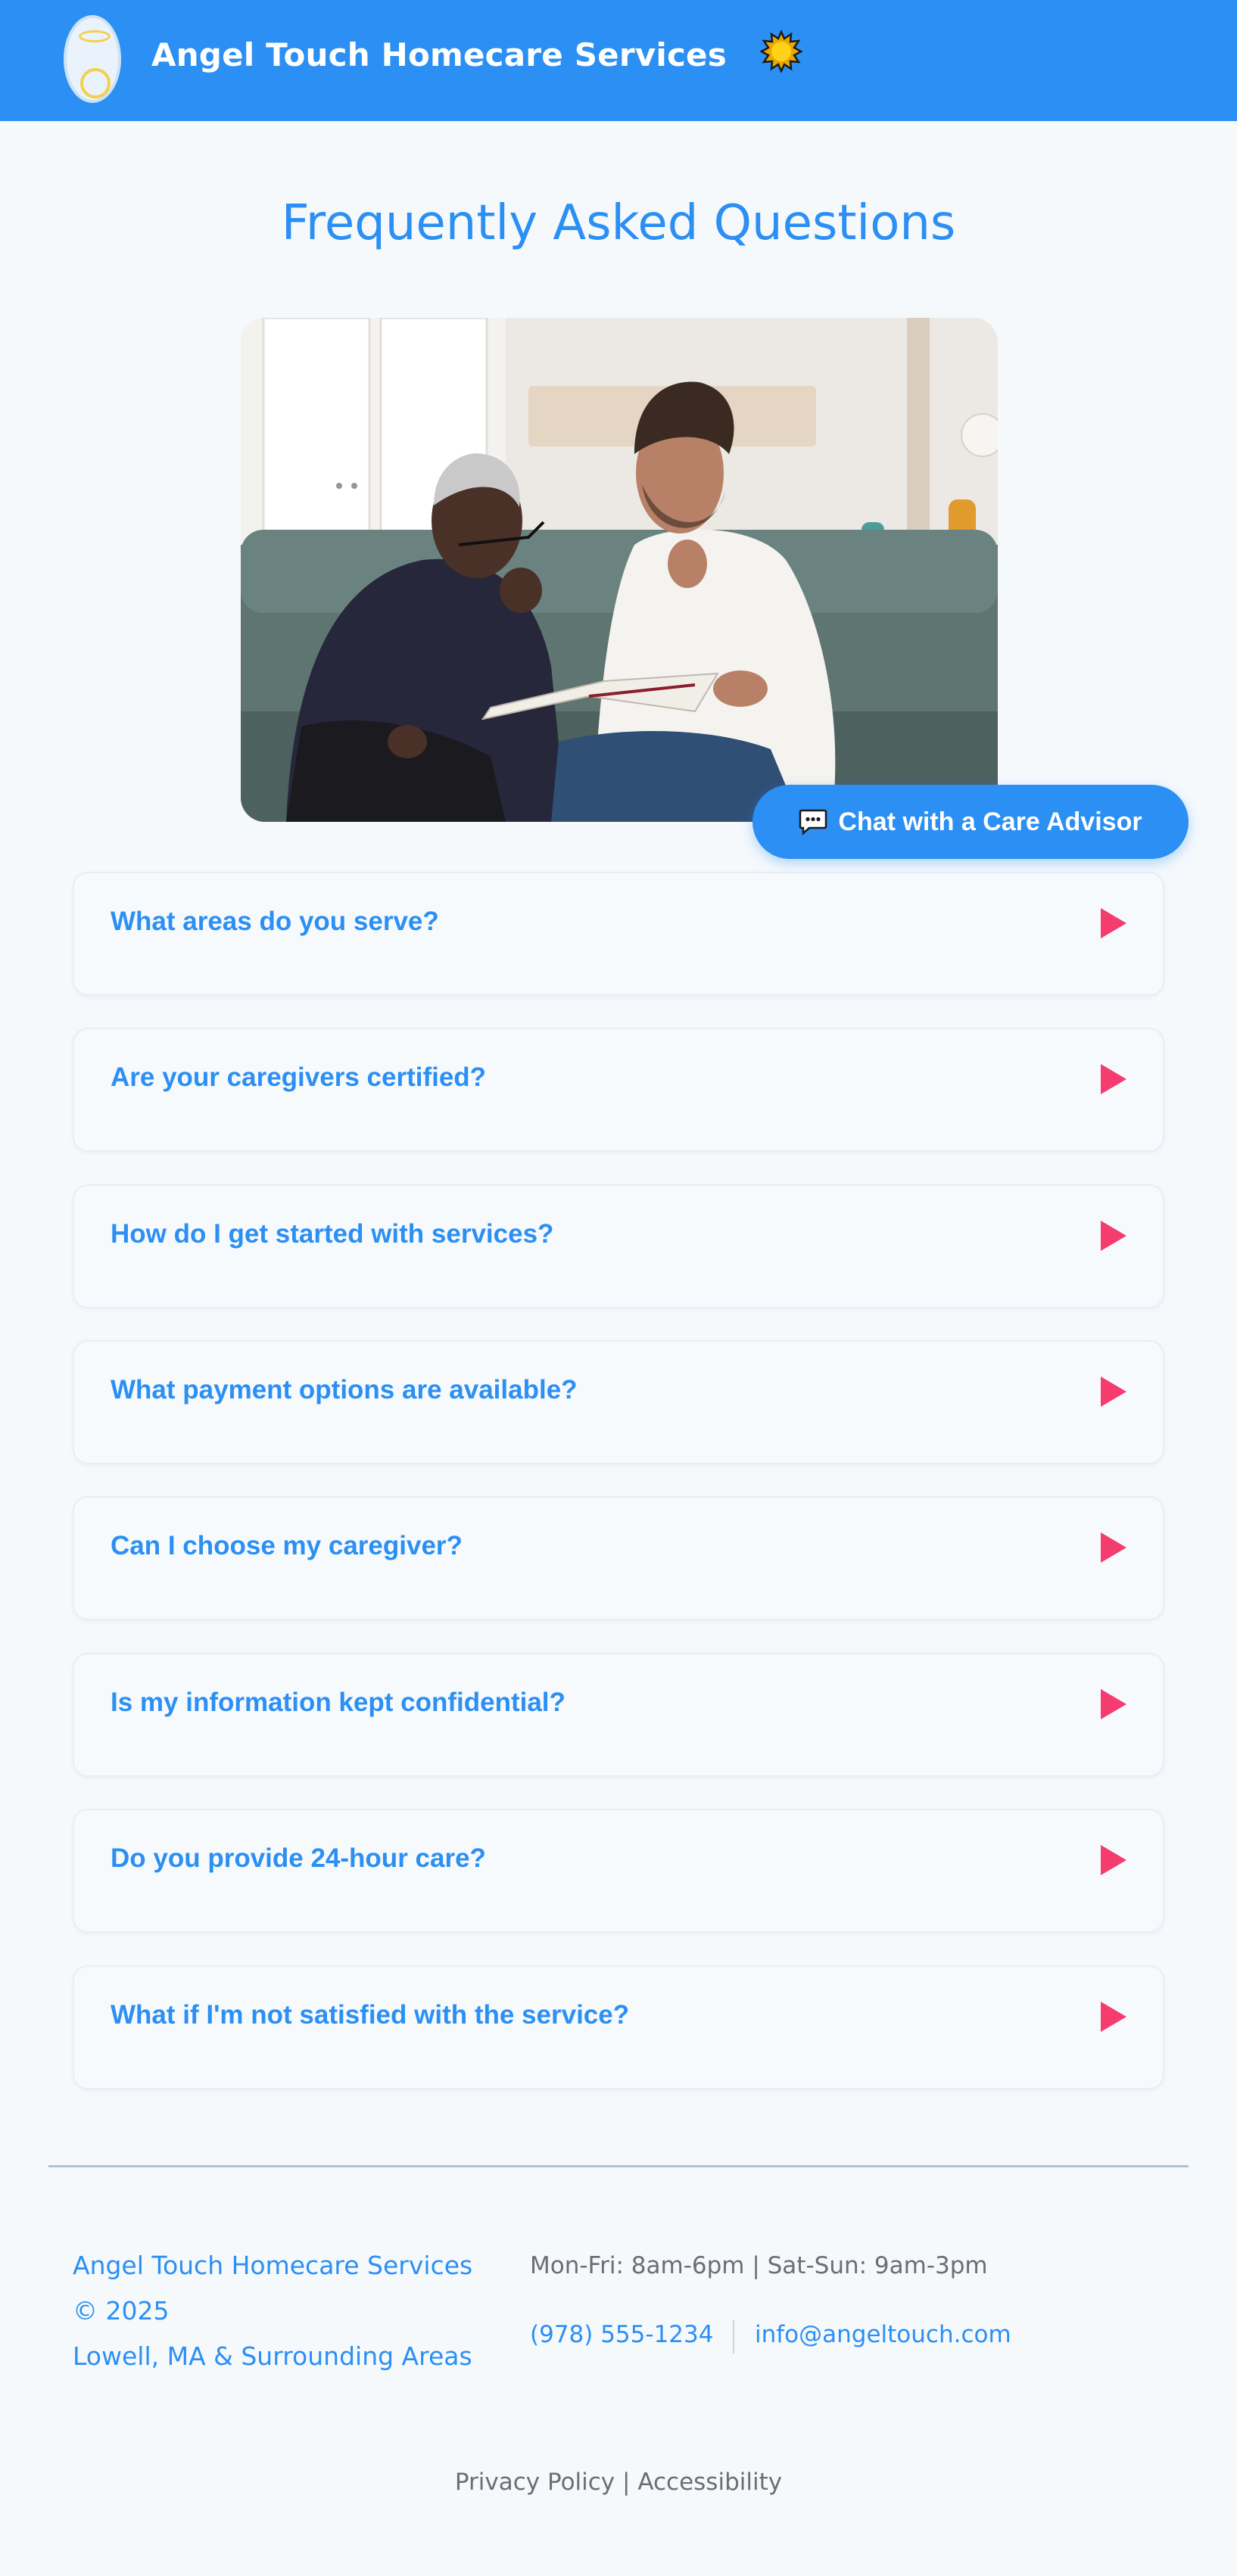 This screenshot has width=1237, height=2576. What do you see at coordinates (95, 83) in the screenshot?
I see `logo-circle-shape` at bounding box center [95, 83].